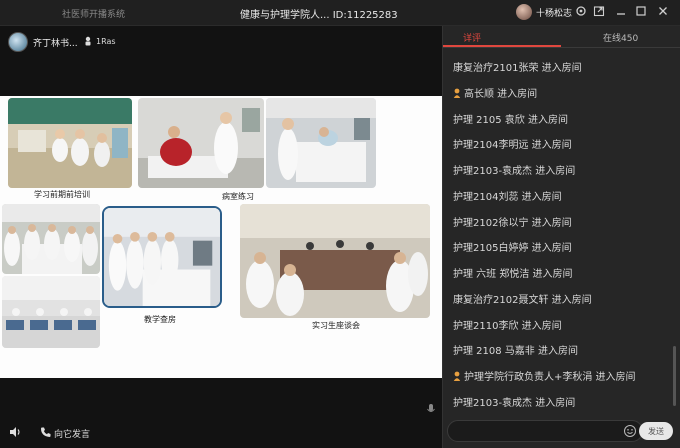 Image resolution: width=680 pixels, height=448 pixels. I want to click on tab-online: 在线450, so click(620, 37).